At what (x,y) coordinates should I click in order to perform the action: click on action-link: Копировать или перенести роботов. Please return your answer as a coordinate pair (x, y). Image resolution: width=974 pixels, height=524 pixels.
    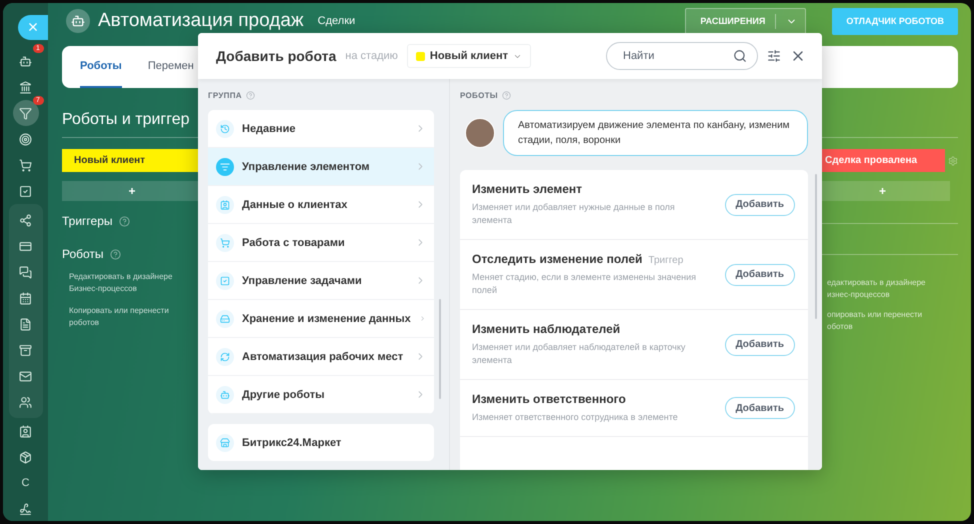
    Looking at the image, I should click on (120, 317).